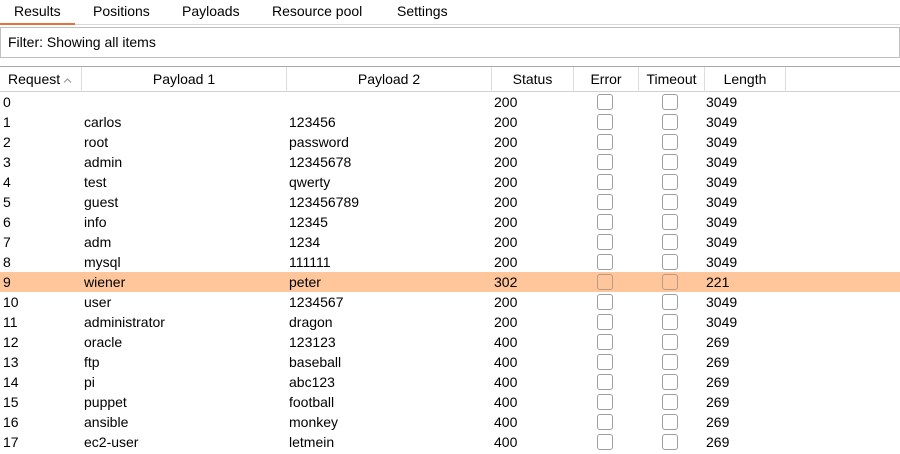 The image size is (900, 454). Describe the element at coordinates (450, 382) in the screenshot. I see `table-row: 14 pi abc123 400 269` at that location.